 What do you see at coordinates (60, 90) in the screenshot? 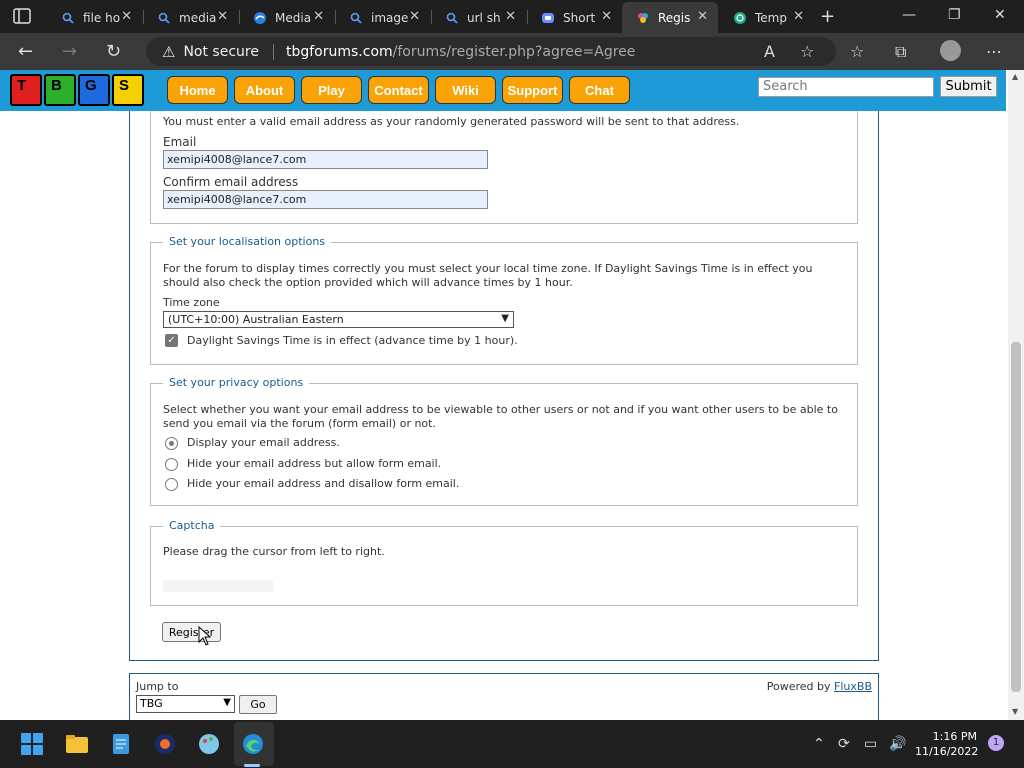
I see `logo-key: B` at bounding box center [60, 90].